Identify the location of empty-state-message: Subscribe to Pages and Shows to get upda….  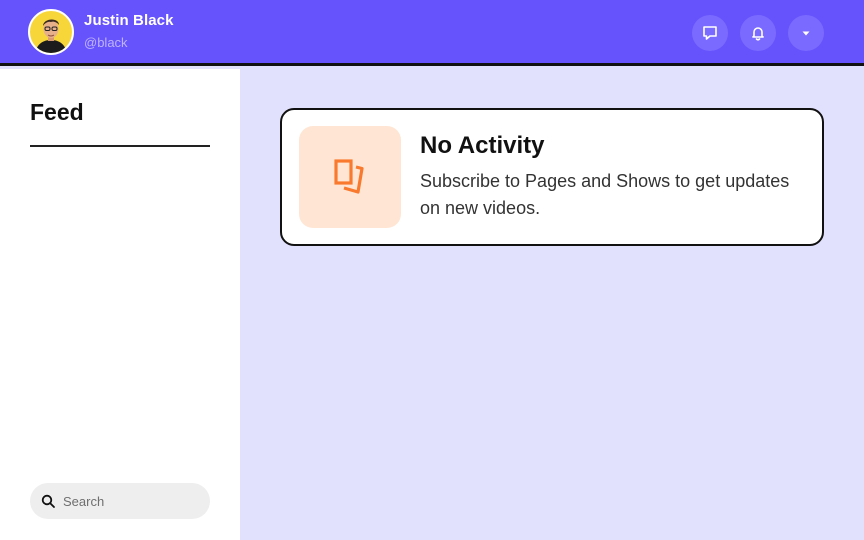
(605, 194).